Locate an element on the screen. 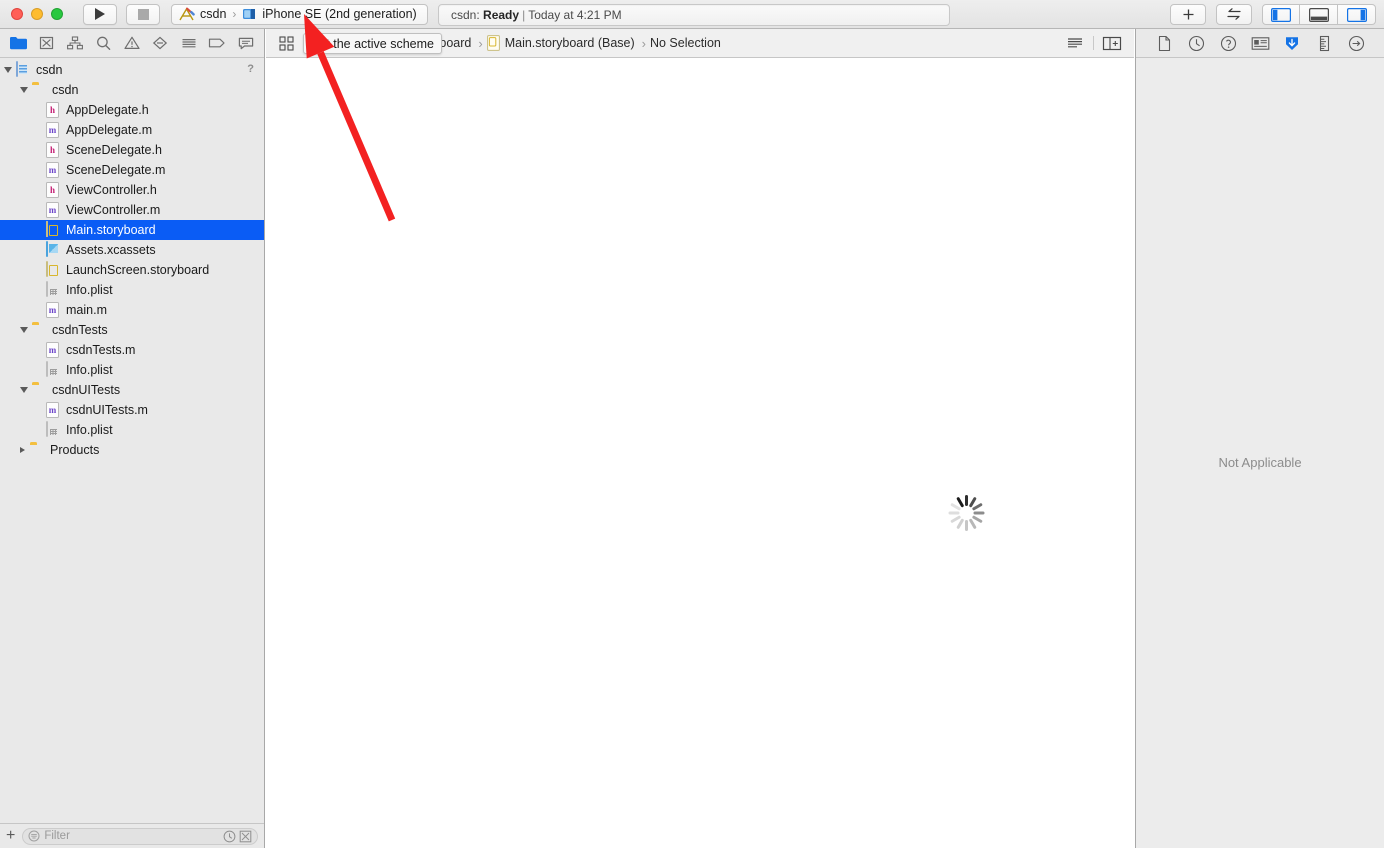 The height and width of the screenshot is (848, 1384). library-swap-button is located at coordinates (1234, 14).